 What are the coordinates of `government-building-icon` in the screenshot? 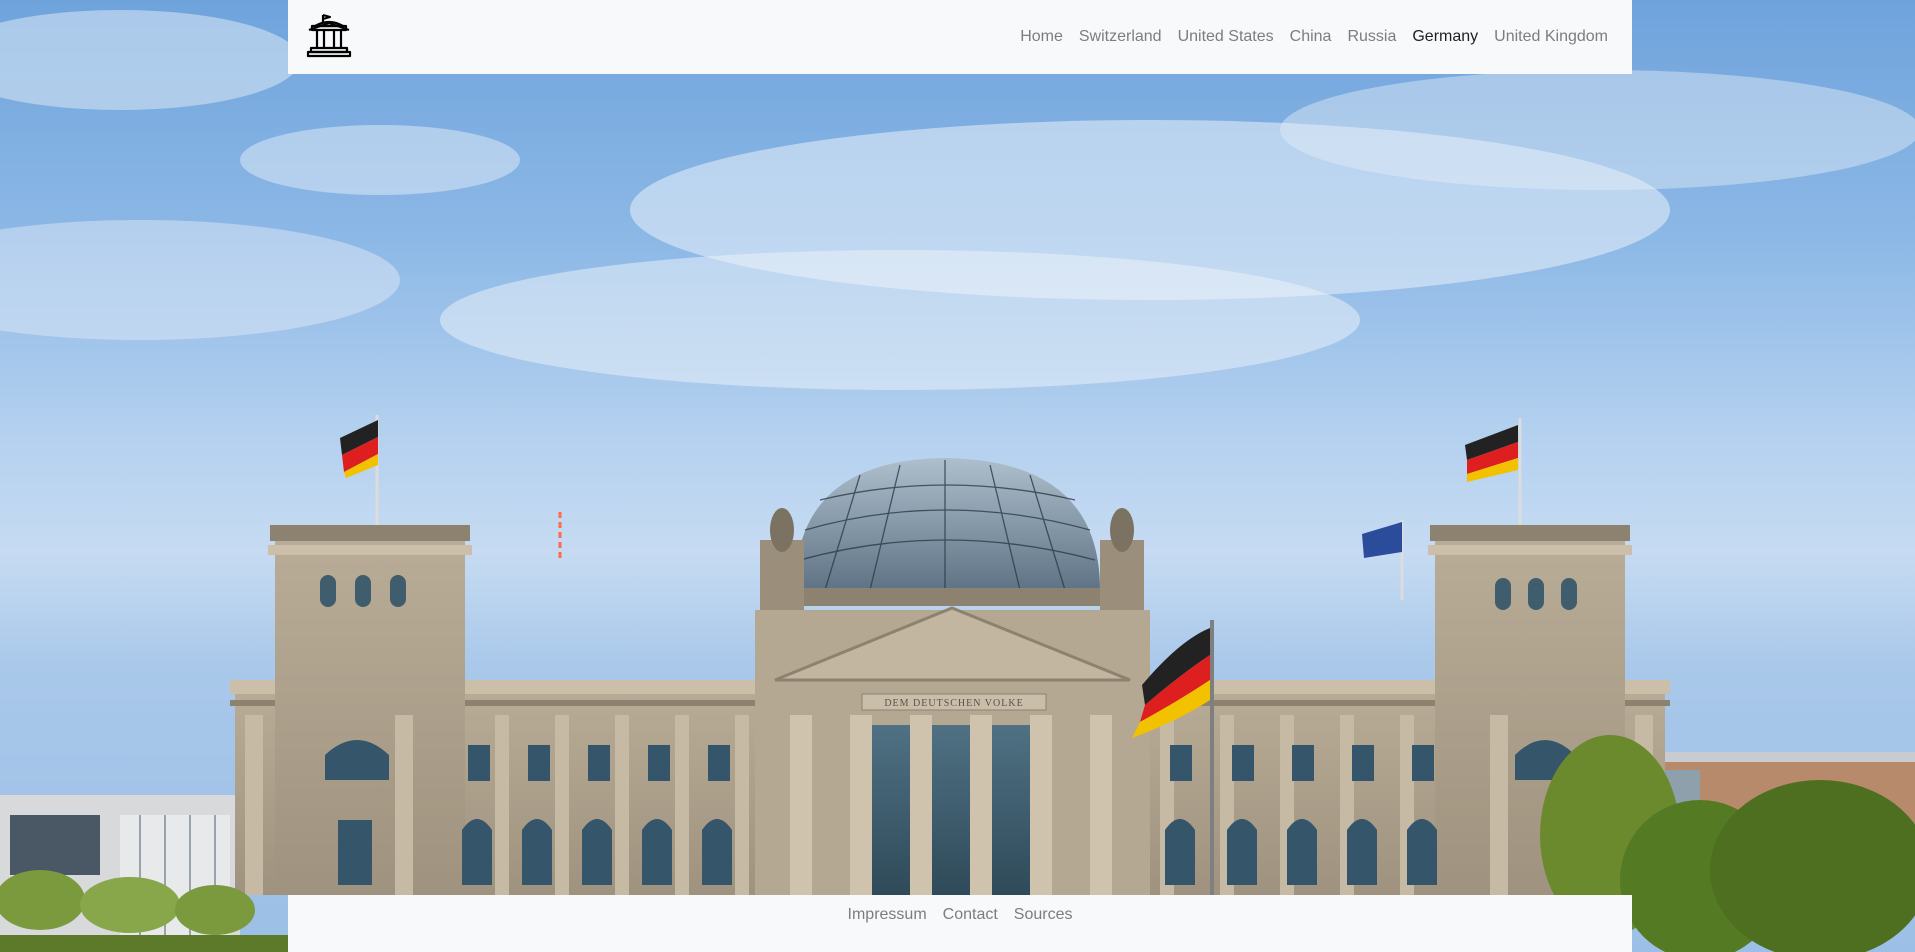 It's located at (329, 37).